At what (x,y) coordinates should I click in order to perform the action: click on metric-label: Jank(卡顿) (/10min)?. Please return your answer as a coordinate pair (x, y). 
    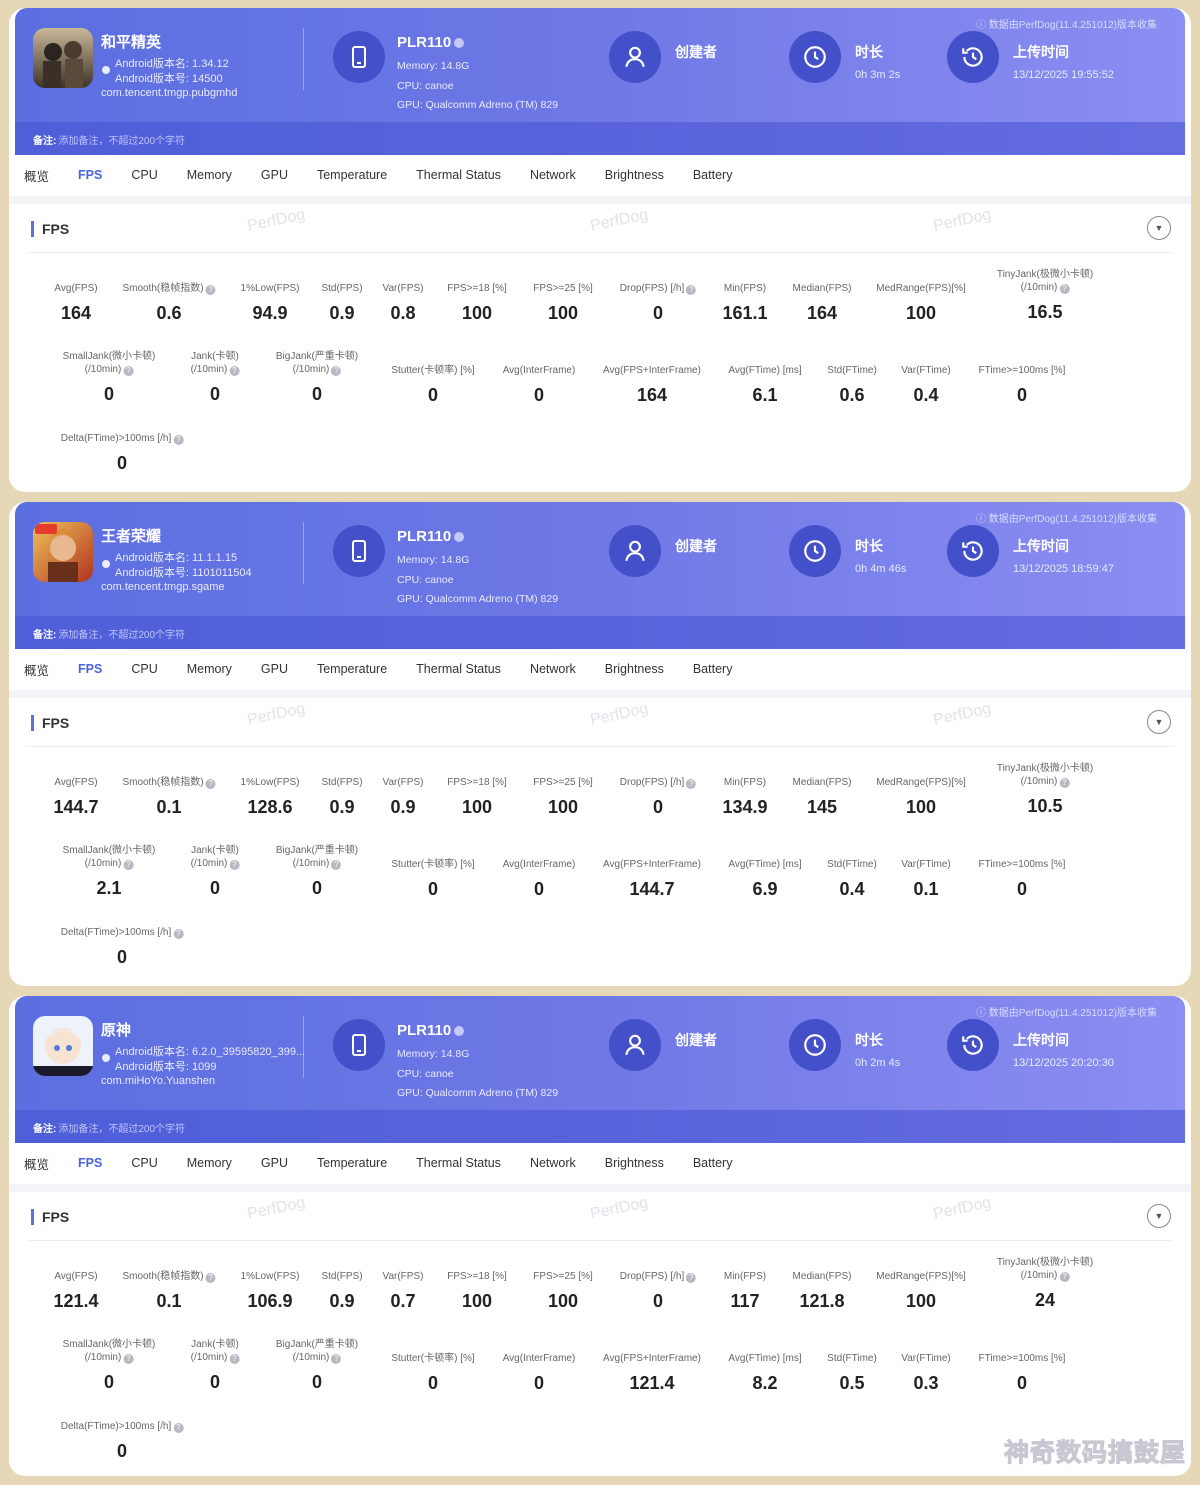
    Looking at the image, I should click on (215, 857).